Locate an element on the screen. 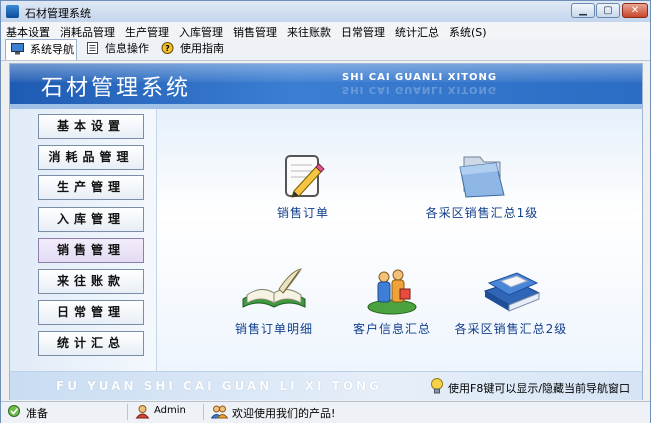 The image size is (651, 423). menu-bar: 基本设置 消耗品管理 生产管理 入库管理 销售管理 来往账款 日常管理 统计汇总 系统(S) is located at coordinates (325, 30).